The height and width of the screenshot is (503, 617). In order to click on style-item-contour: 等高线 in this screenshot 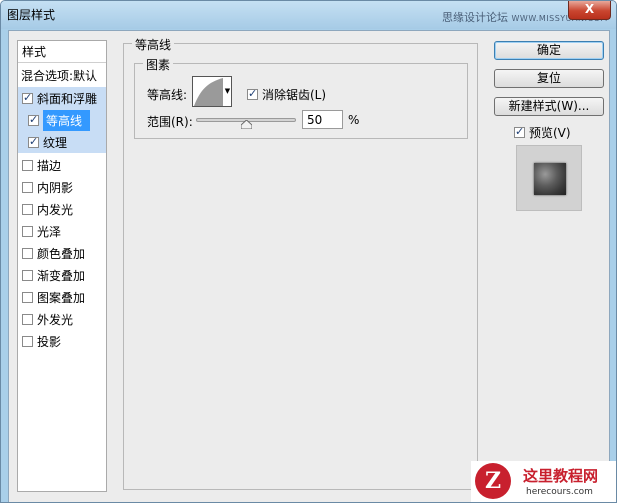, I will do `click(62, 120)`.